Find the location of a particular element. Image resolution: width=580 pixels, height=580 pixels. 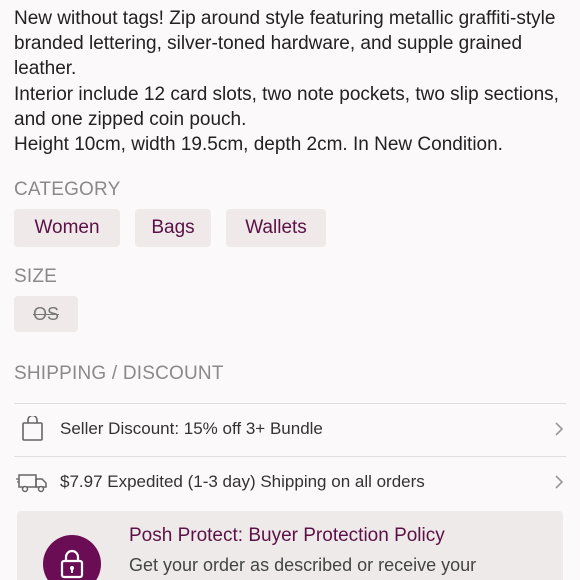

category-chip-wallets: Wallets is located at coordinates (276, 228).